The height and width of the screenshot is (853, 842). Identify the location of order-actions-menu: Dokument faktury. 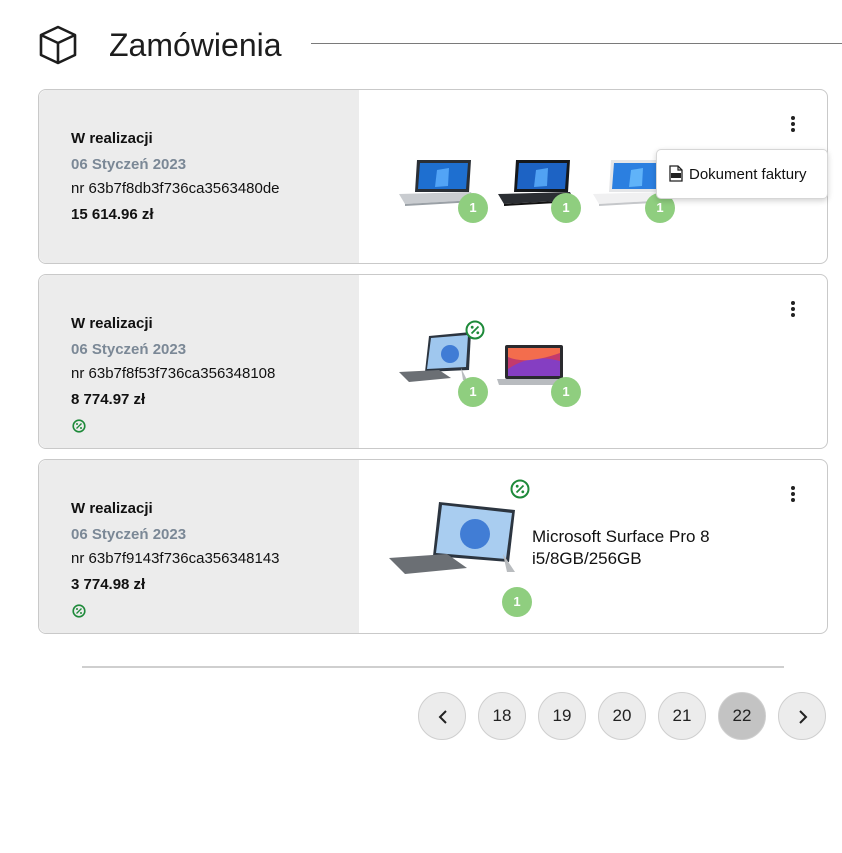
(742, 174).